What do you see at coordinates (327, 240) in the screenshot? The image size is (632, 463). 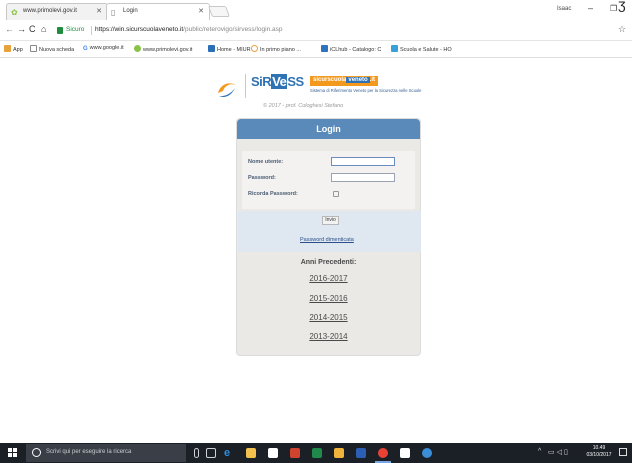 I see `forgot-password-link: Password dimenticata` at bounding box center [327, 240].